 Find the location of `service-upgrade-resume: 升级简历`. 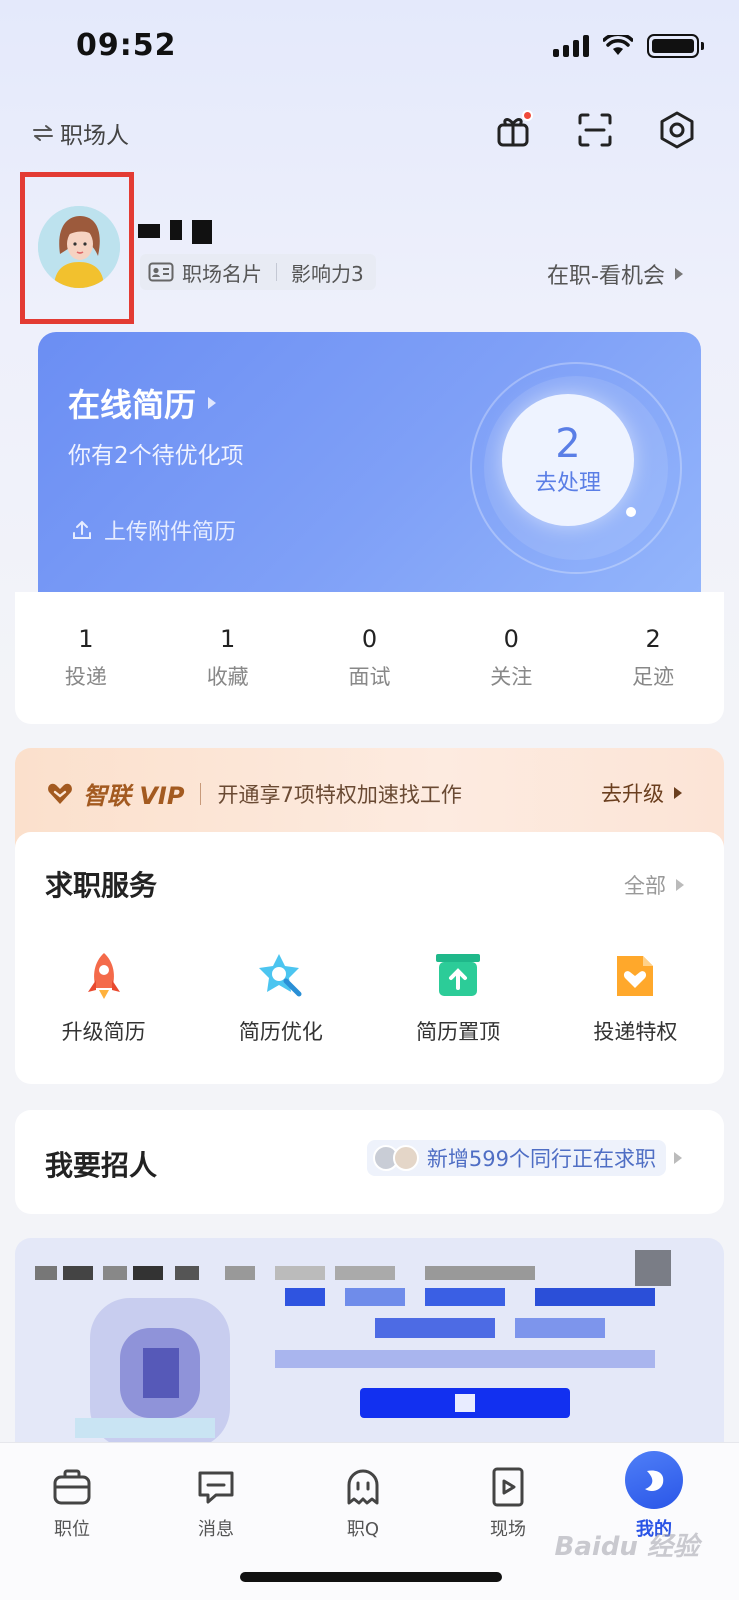

service-upgrade-resume: 升级简历 is located at coordinates (103, 998).